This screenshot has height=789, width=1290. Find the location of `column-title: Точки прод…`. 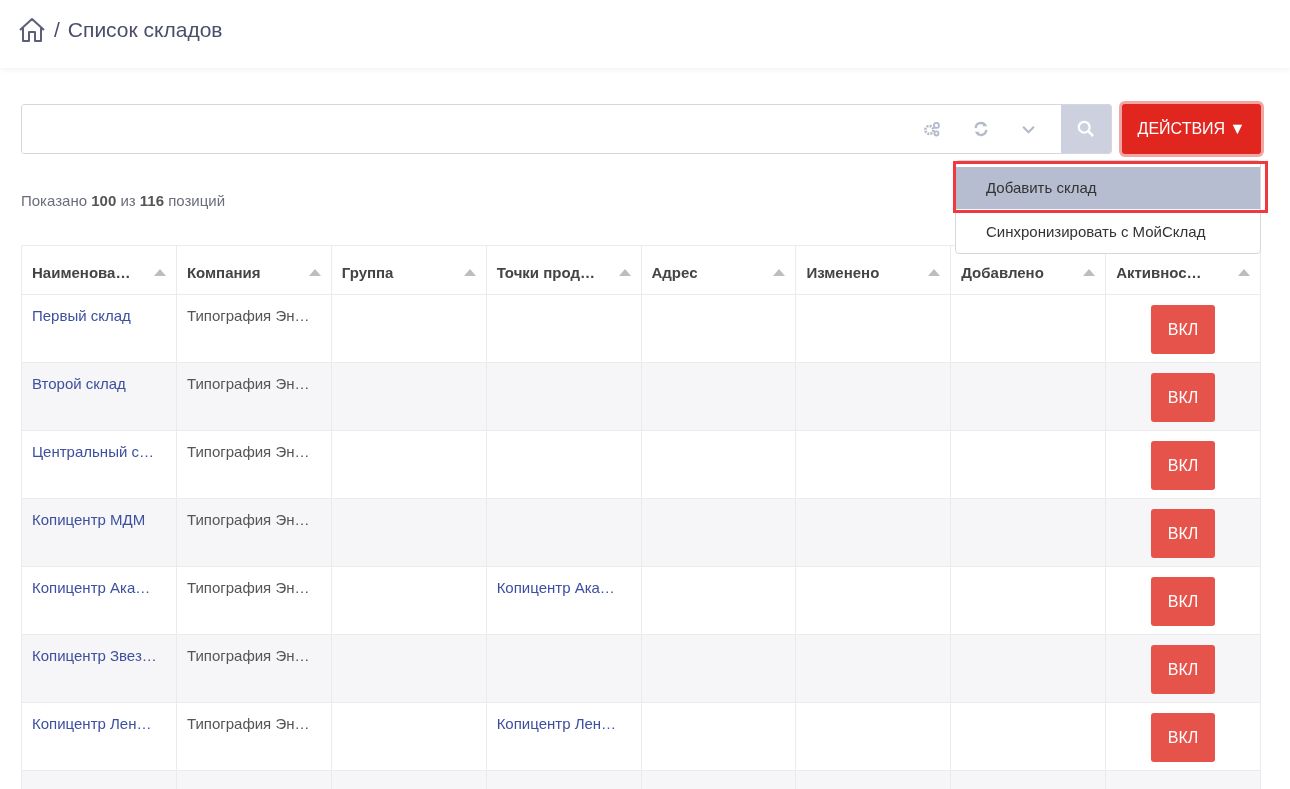

column-title: Точки прод… is located at coordinates (545, 272).